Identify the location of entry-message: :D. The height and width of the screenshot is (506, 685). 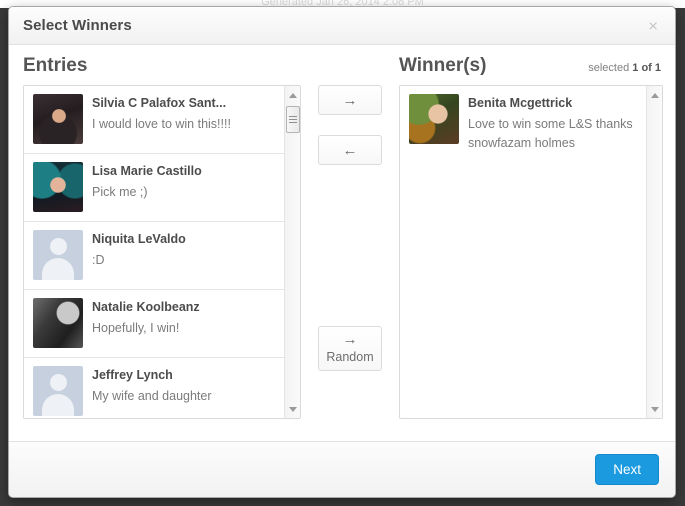
(98, 259).